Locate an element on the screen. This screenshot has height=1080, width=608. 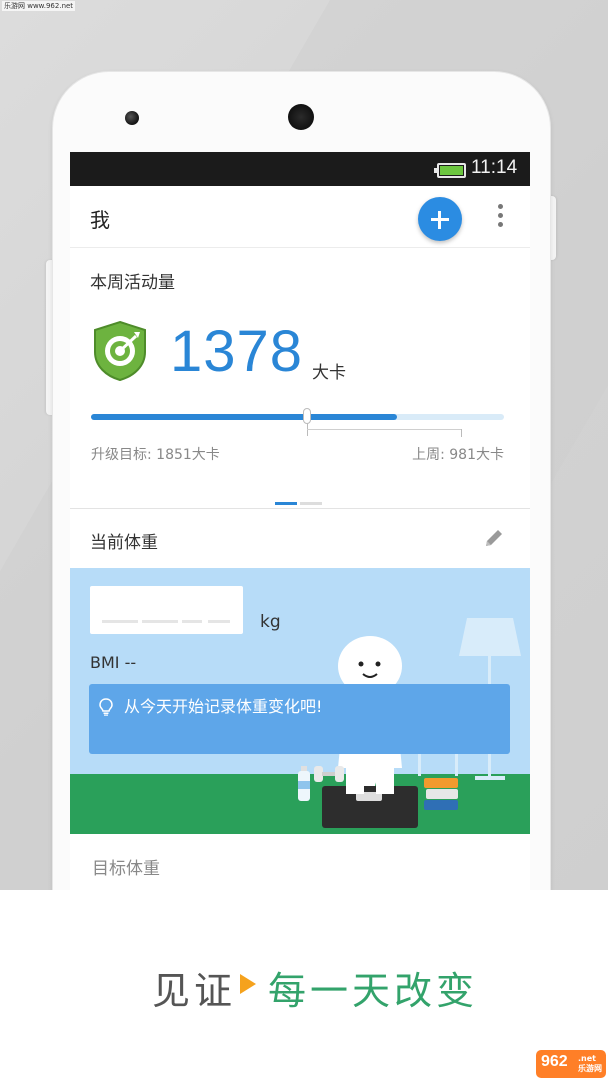
weight-unit: kg is located at coordinates (270, 622).